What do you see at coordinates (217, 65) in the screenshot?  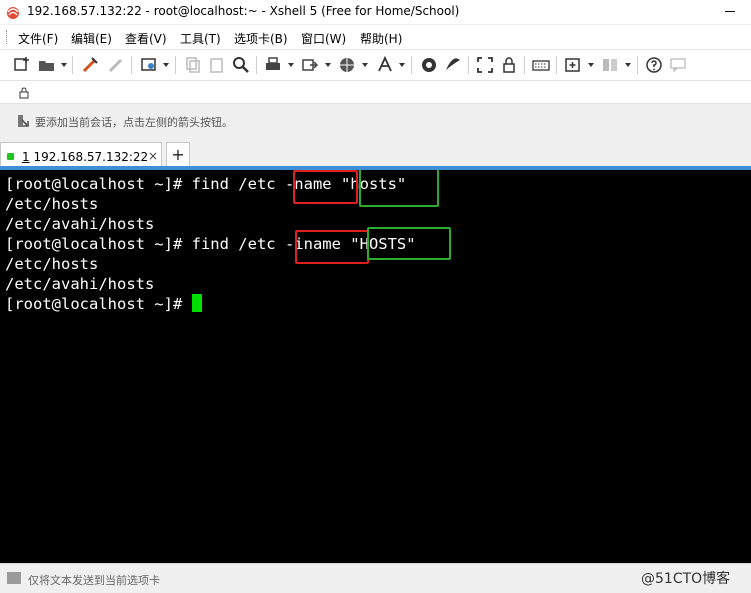 I see `paste-icon` at bounding box center [217, 65].